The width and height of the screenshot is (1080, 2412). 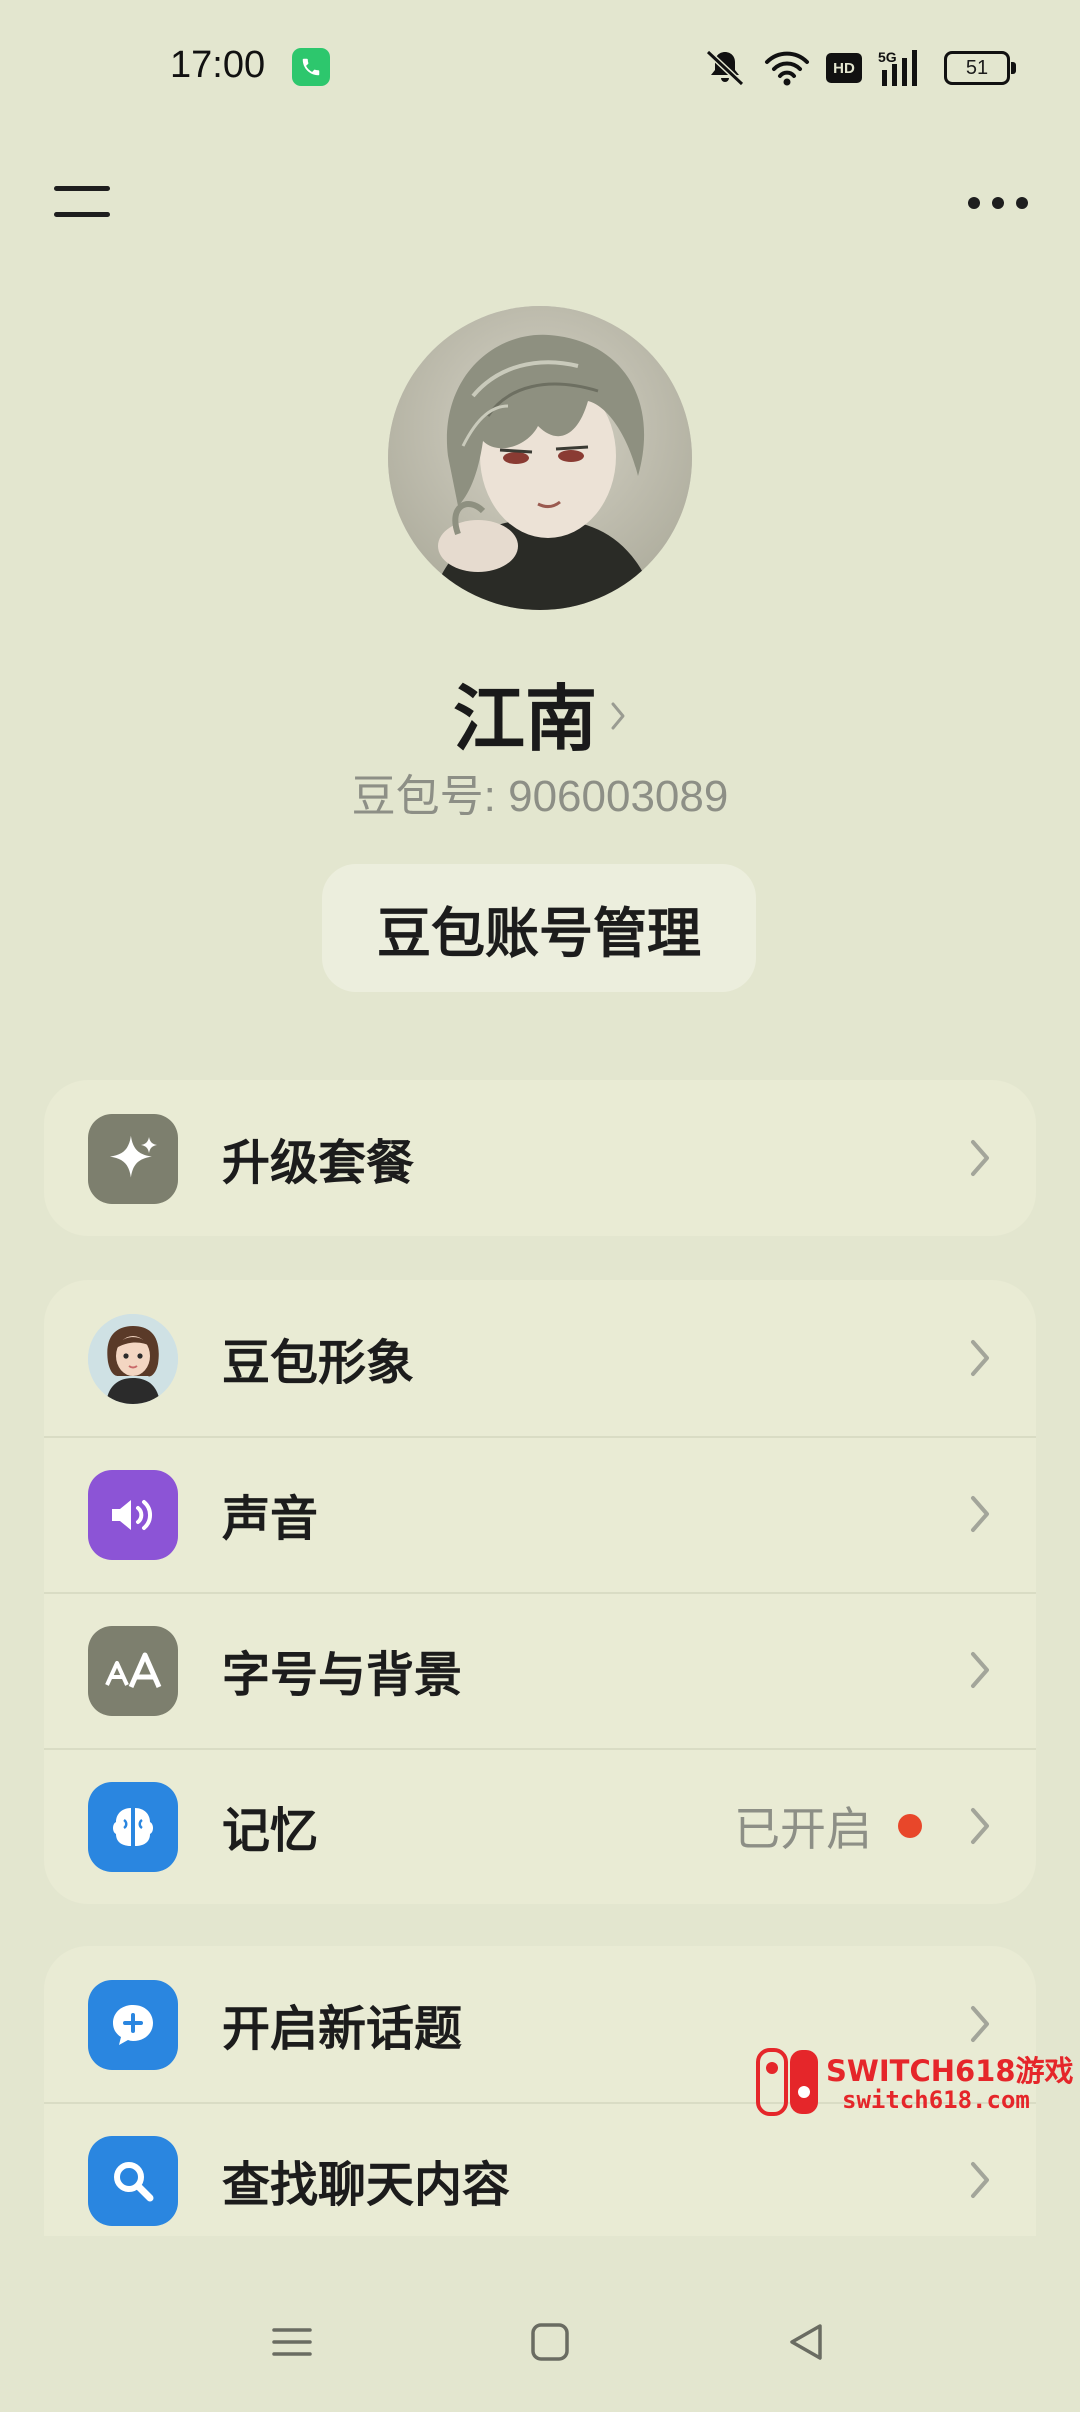 I want to click on profile-name-row: 江南, so click(x=540, y=712).